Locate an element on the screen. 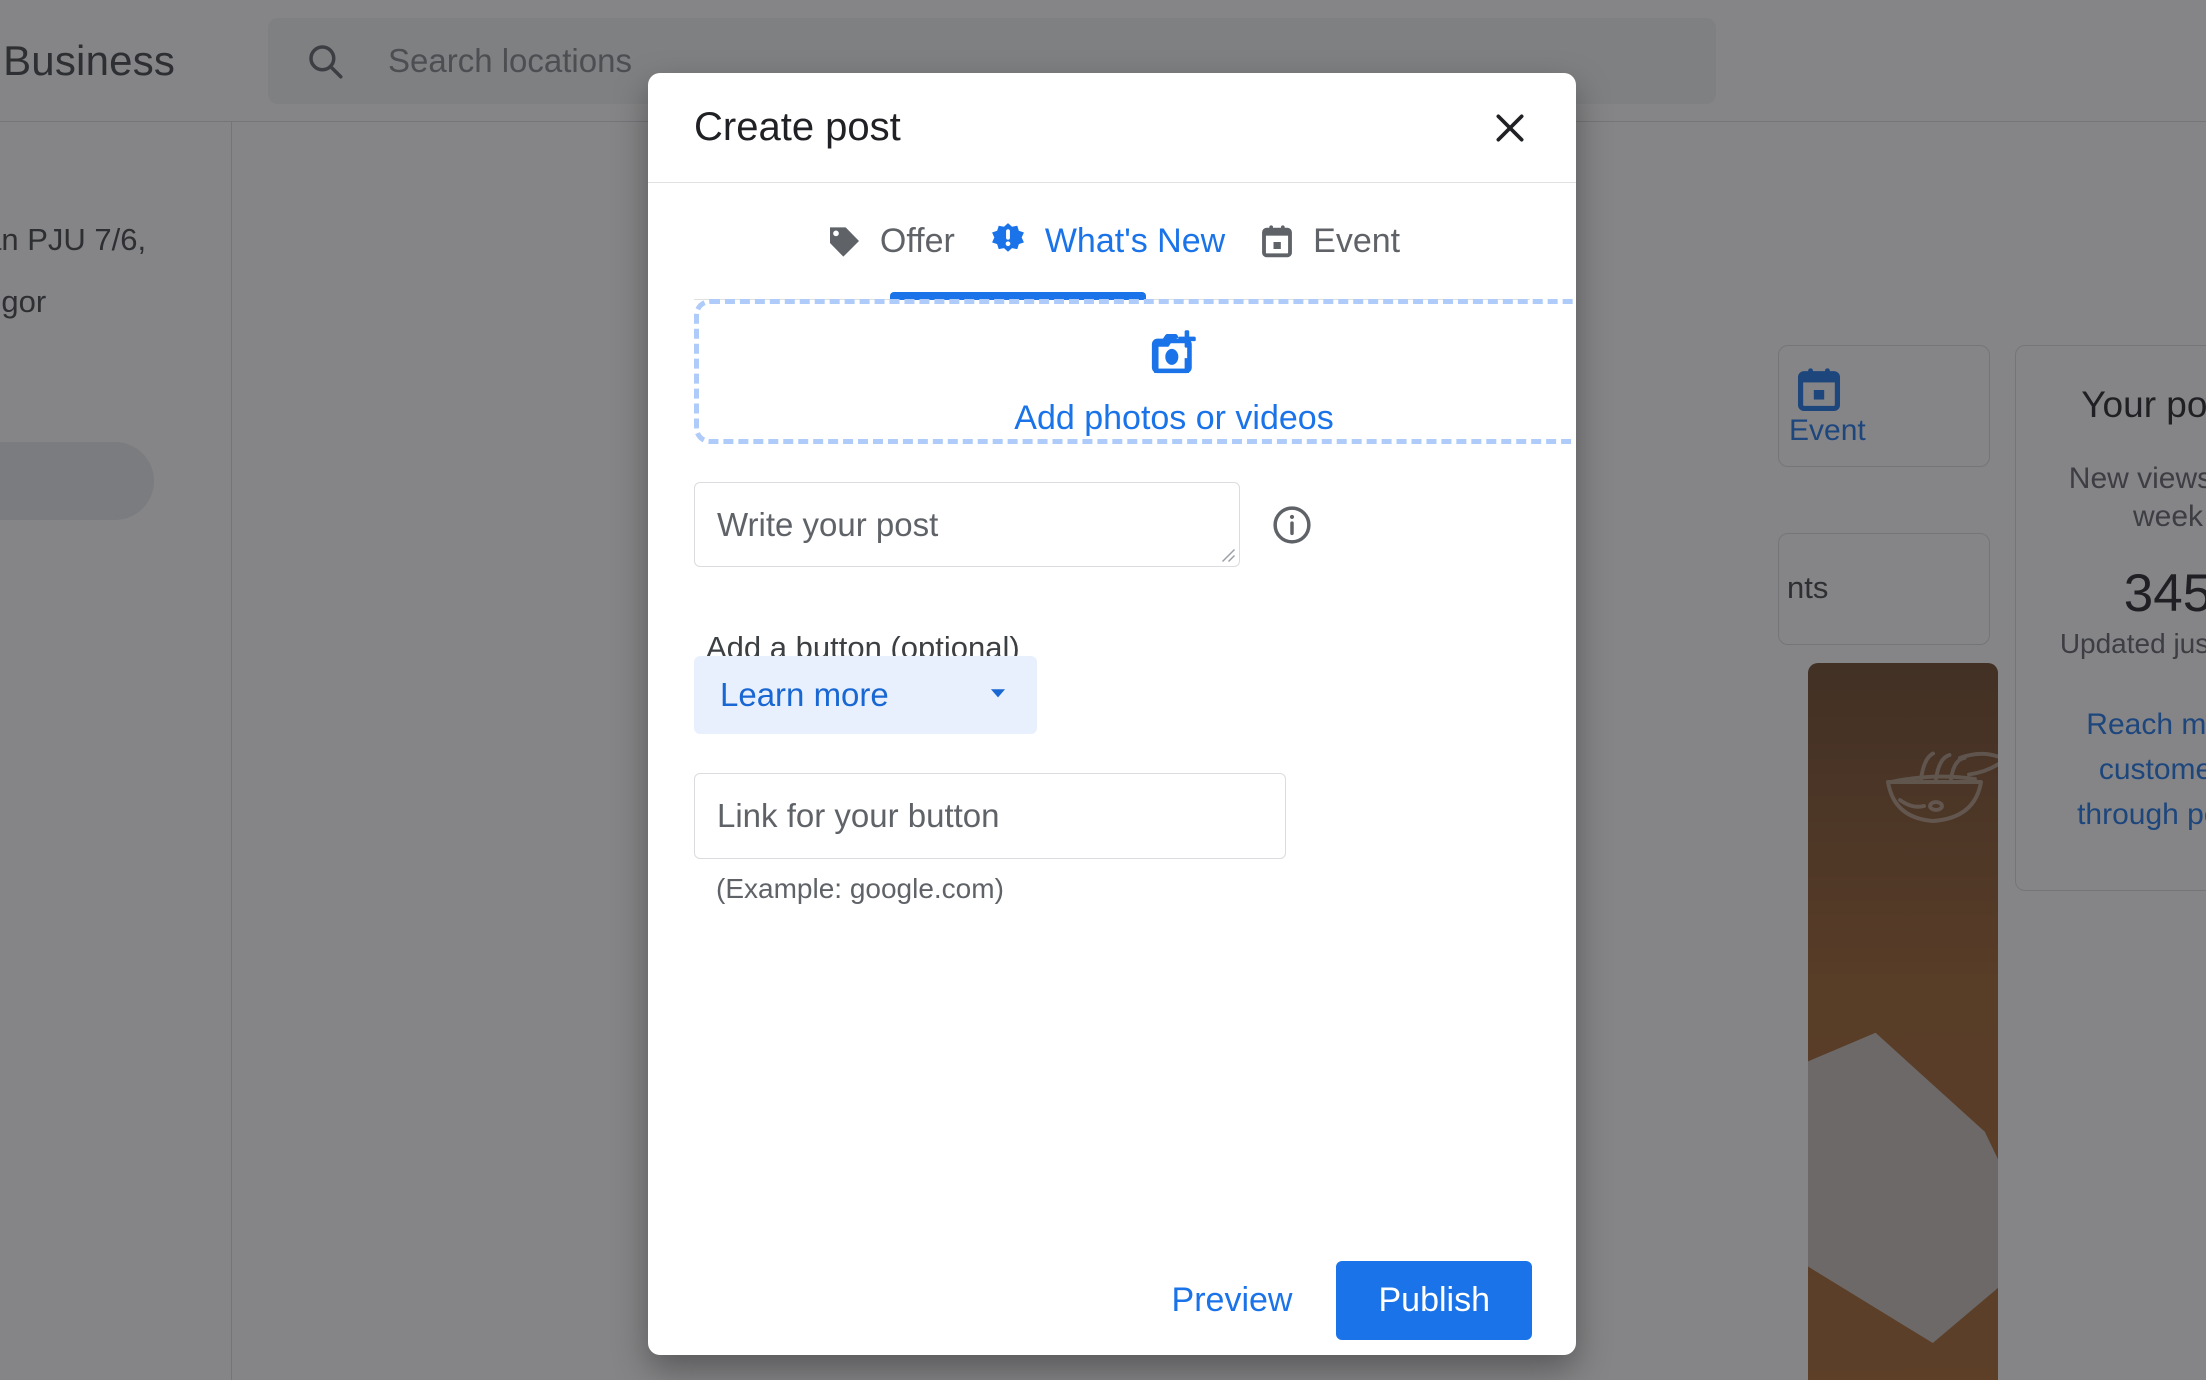 This screenshot has height=1380, width=2206. tab-offer-label: Offer is located at coordinates (917, 241).